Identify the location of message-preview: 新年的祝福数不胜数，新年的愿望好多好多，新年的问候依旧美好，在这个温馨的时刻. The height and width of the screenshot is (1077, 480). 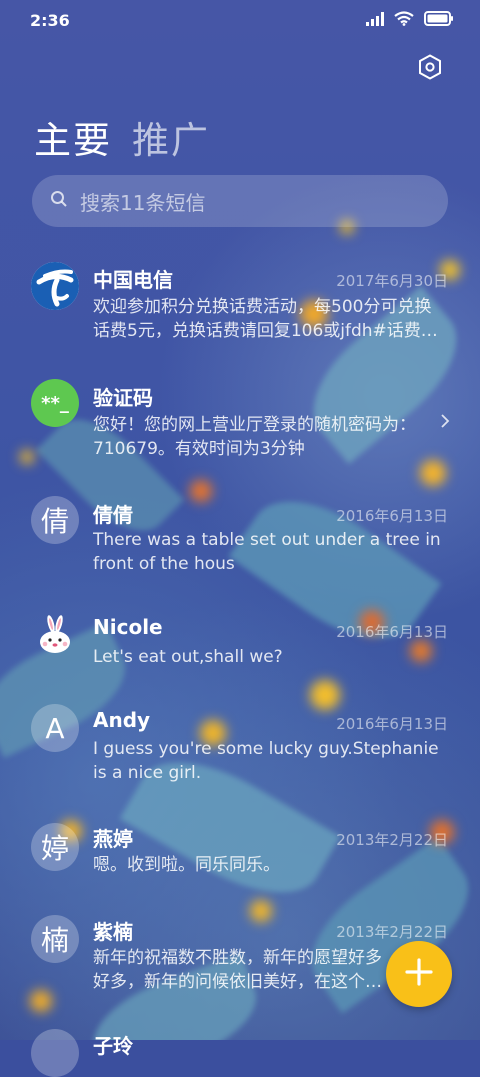
(237, 970).